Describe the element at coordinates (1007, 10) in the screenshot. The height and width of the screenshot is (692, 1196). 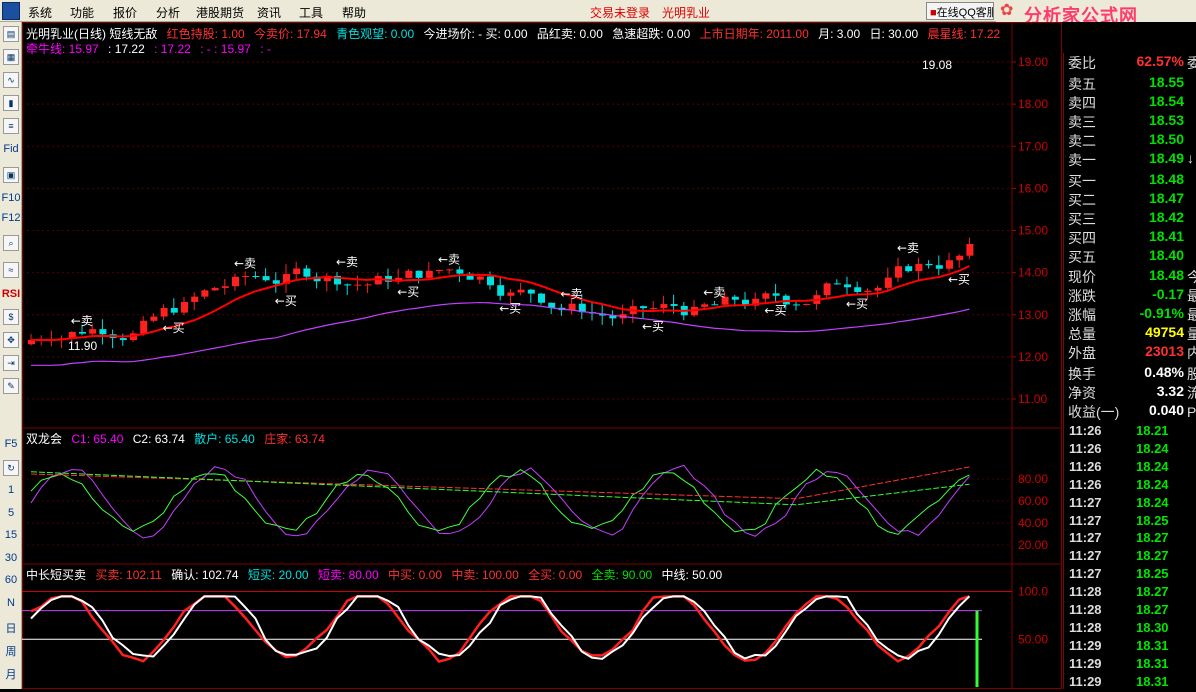
I see `flower-logo-icon: ✿` at that location.